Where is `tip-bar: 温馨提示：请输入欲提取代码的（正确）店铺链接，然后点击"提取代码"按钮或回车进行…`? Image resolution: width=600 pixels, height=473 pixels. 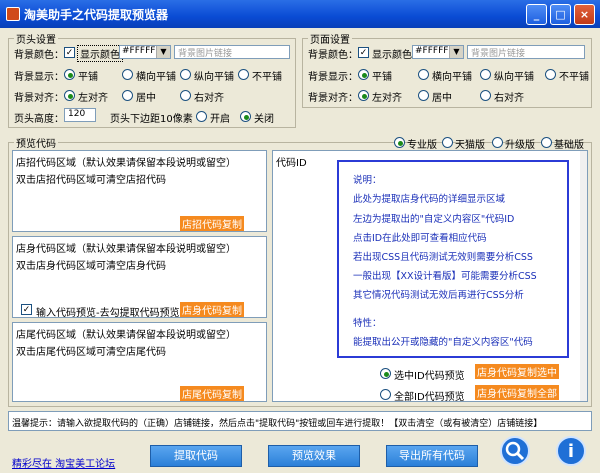 tip-bar: 温馨提示：请输入欲提取代码的（正确）店铺链接，然后点击"提取代码"按钮或回车进行… is located at coordinates (300, 421).